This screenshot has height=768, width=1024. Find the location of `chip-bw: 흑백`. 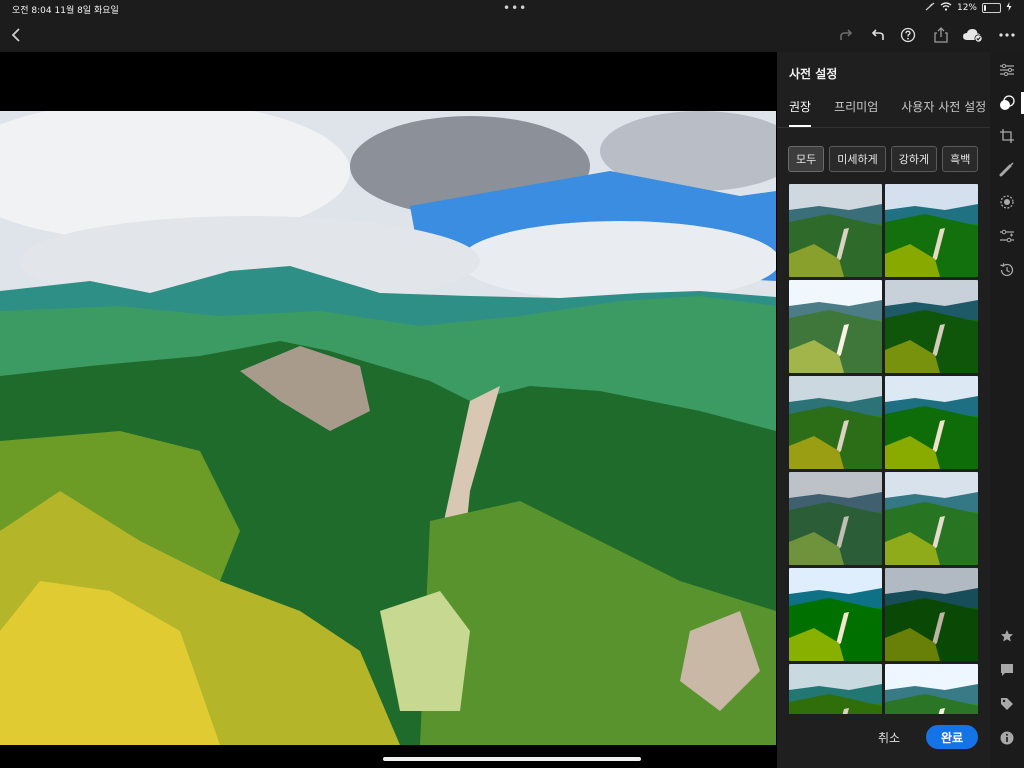

chip-bw: 흑백 is located at coordinates (960, 159).